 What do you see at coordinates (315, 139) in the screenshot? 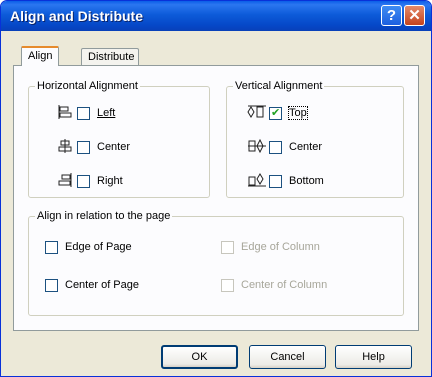
I see `vertical-alignment-group: Vertical Alignment Top Center` at bounding box center [315, 139].